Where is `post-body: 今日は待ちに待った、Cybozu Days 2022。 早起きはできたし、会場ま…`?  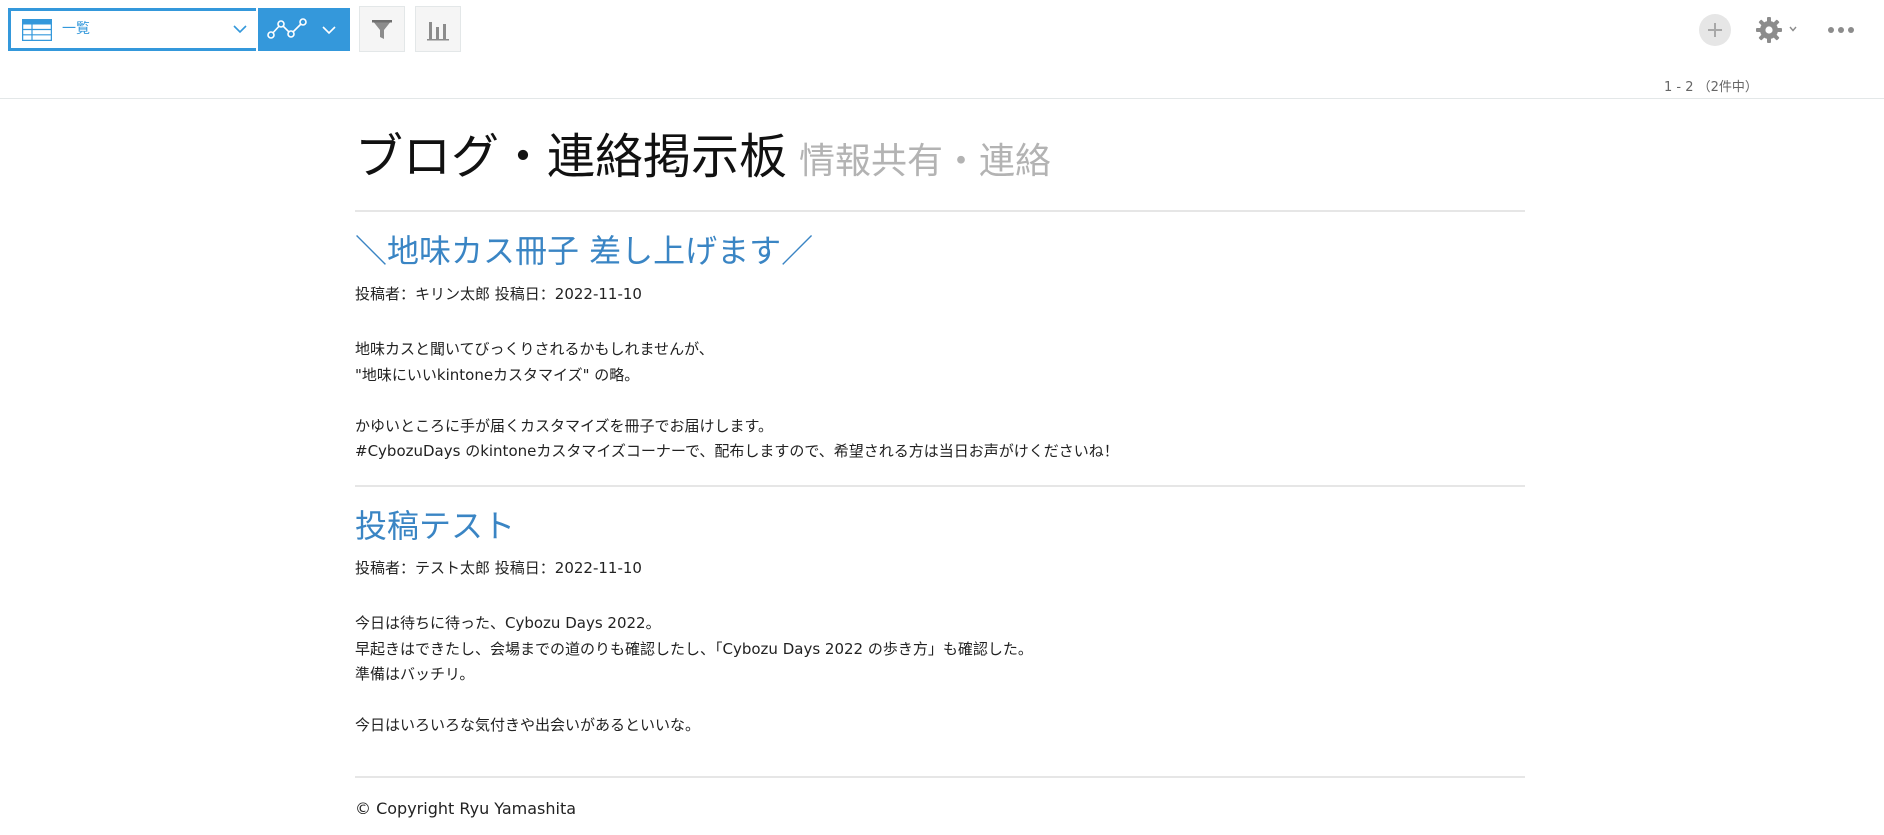 post-body: 今日は待ちに待った、Cybozu Days 2022。 早起きはできたし、会場ま… is located at coordinates (694, 675).